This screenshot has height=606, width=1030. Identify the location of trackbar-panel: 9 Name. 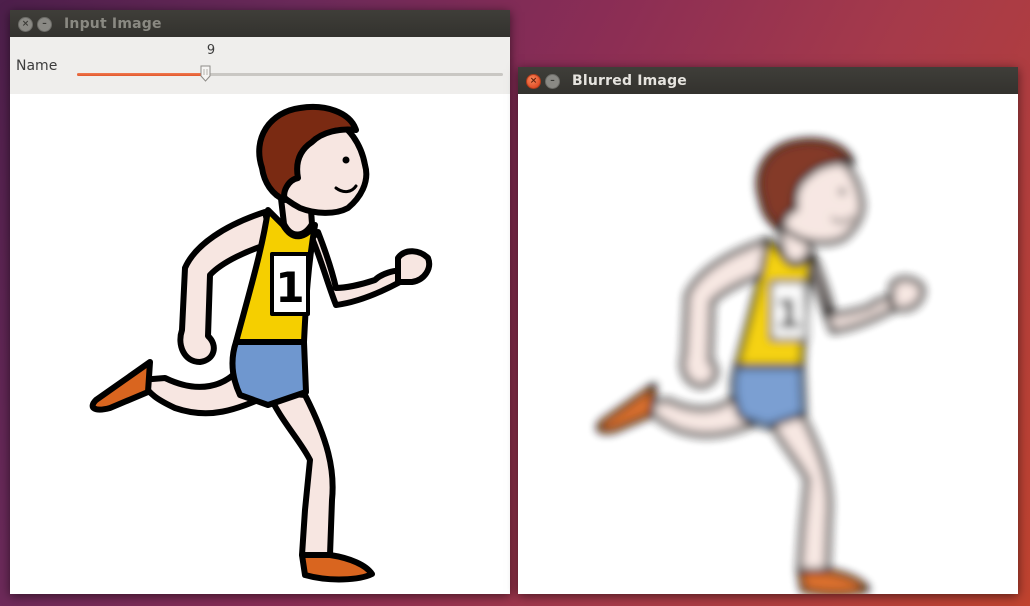
(260, 65).